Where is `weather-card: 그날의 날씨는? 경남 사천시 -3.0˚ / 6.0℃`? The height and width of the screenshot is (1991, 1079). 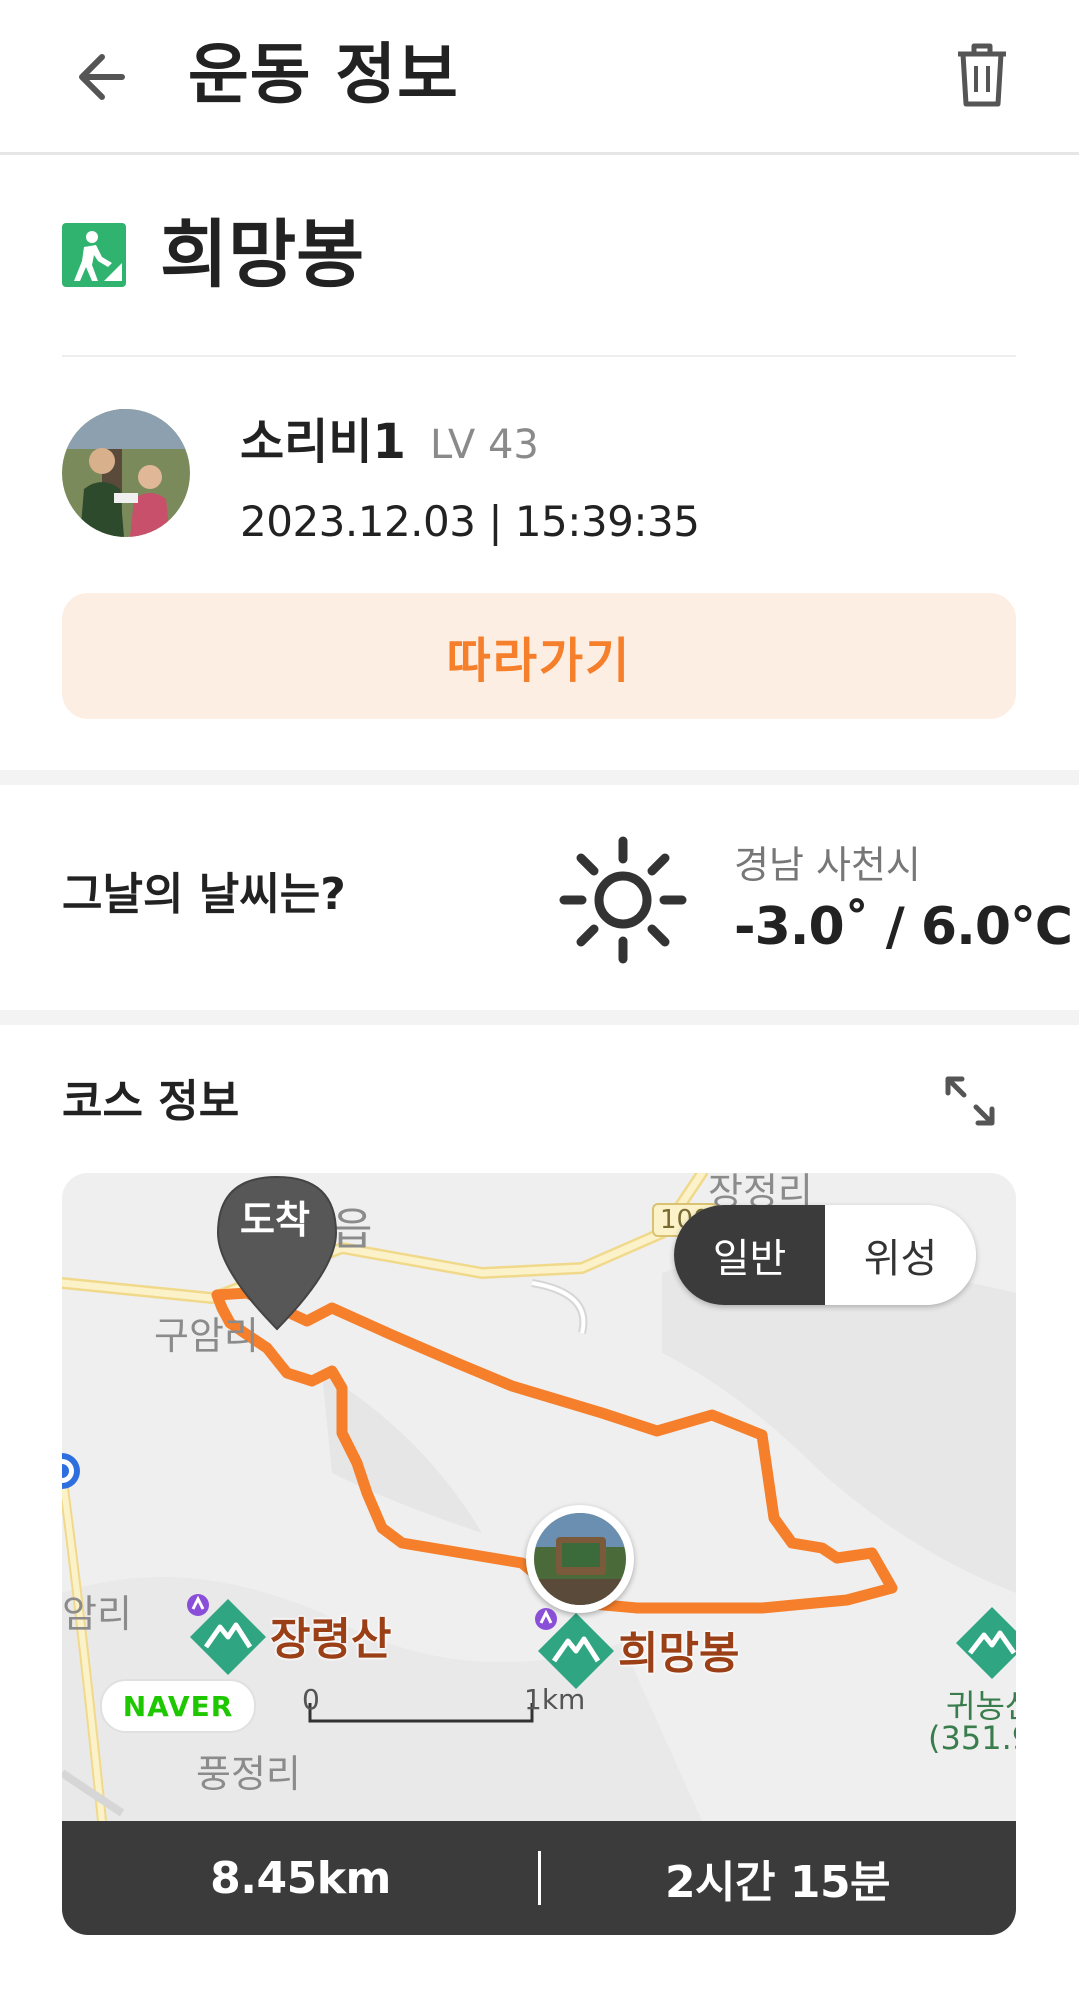 weather-card: 그날의 날씨는? 경남 사천시 -3.0˚ / 6.0℃ is located at coordinates (539, 897).